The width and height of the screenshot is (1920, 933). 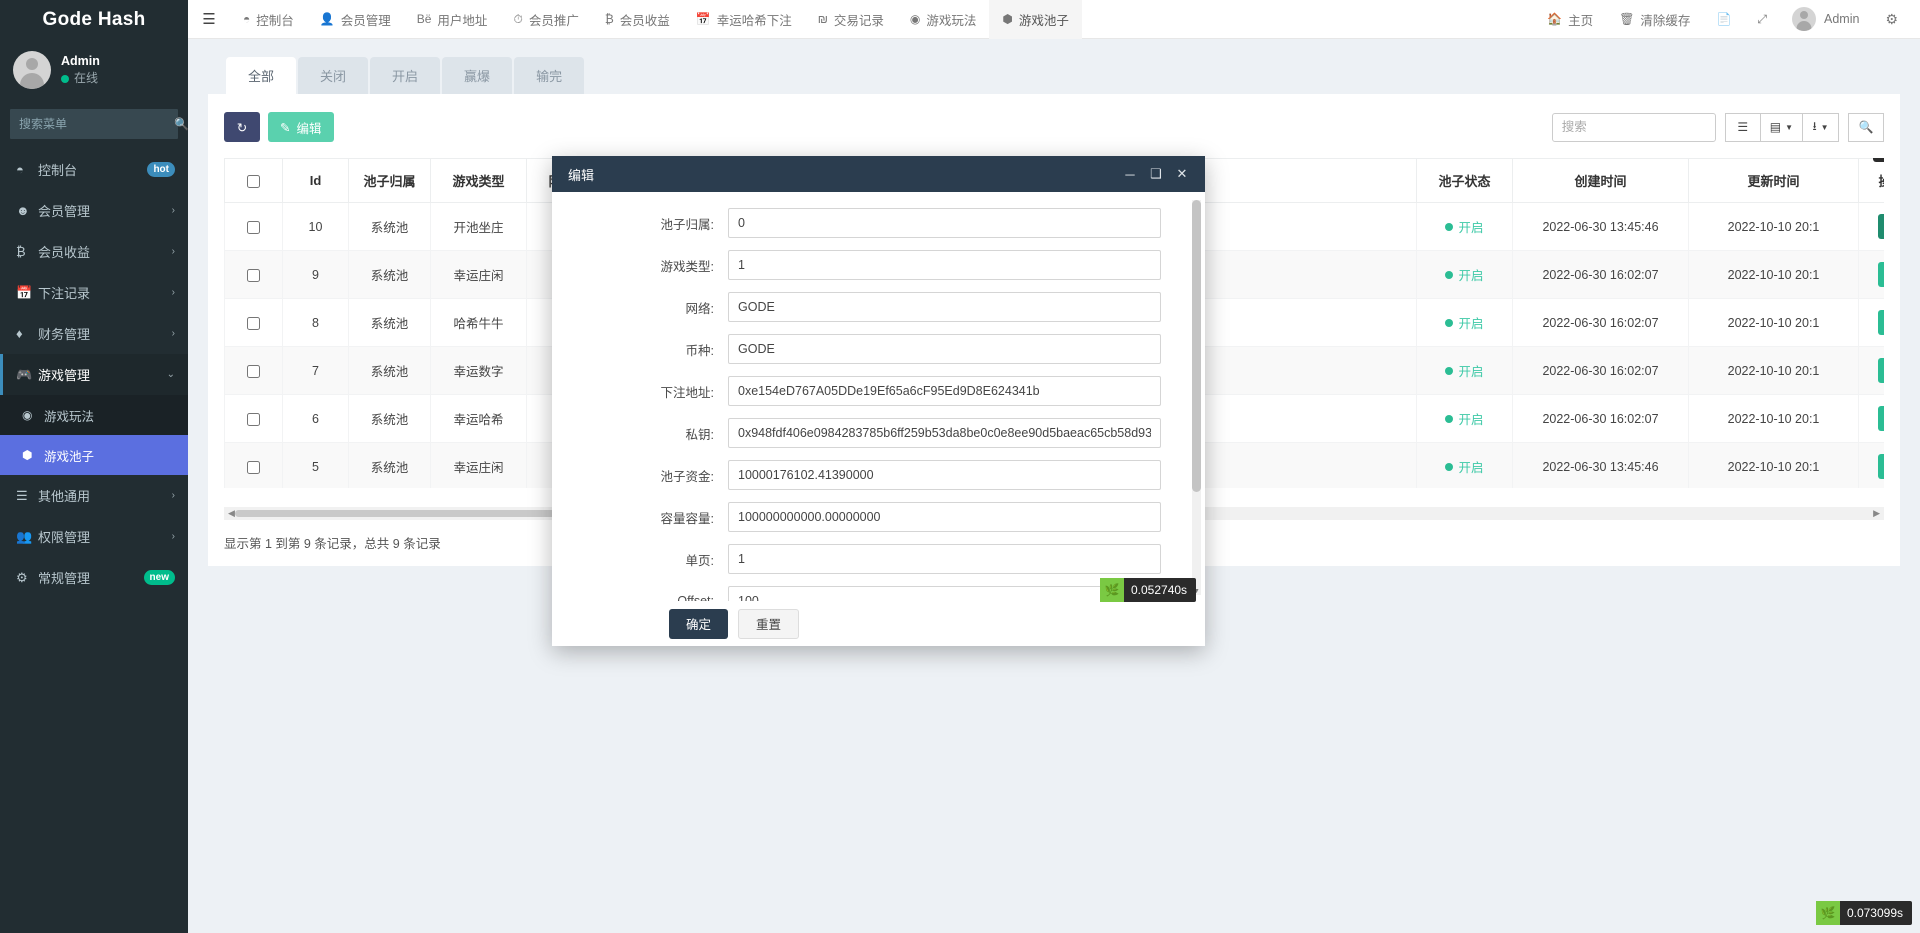 I want to click on dialog-scrollbar: ▼, so click(x=1196, y=397).